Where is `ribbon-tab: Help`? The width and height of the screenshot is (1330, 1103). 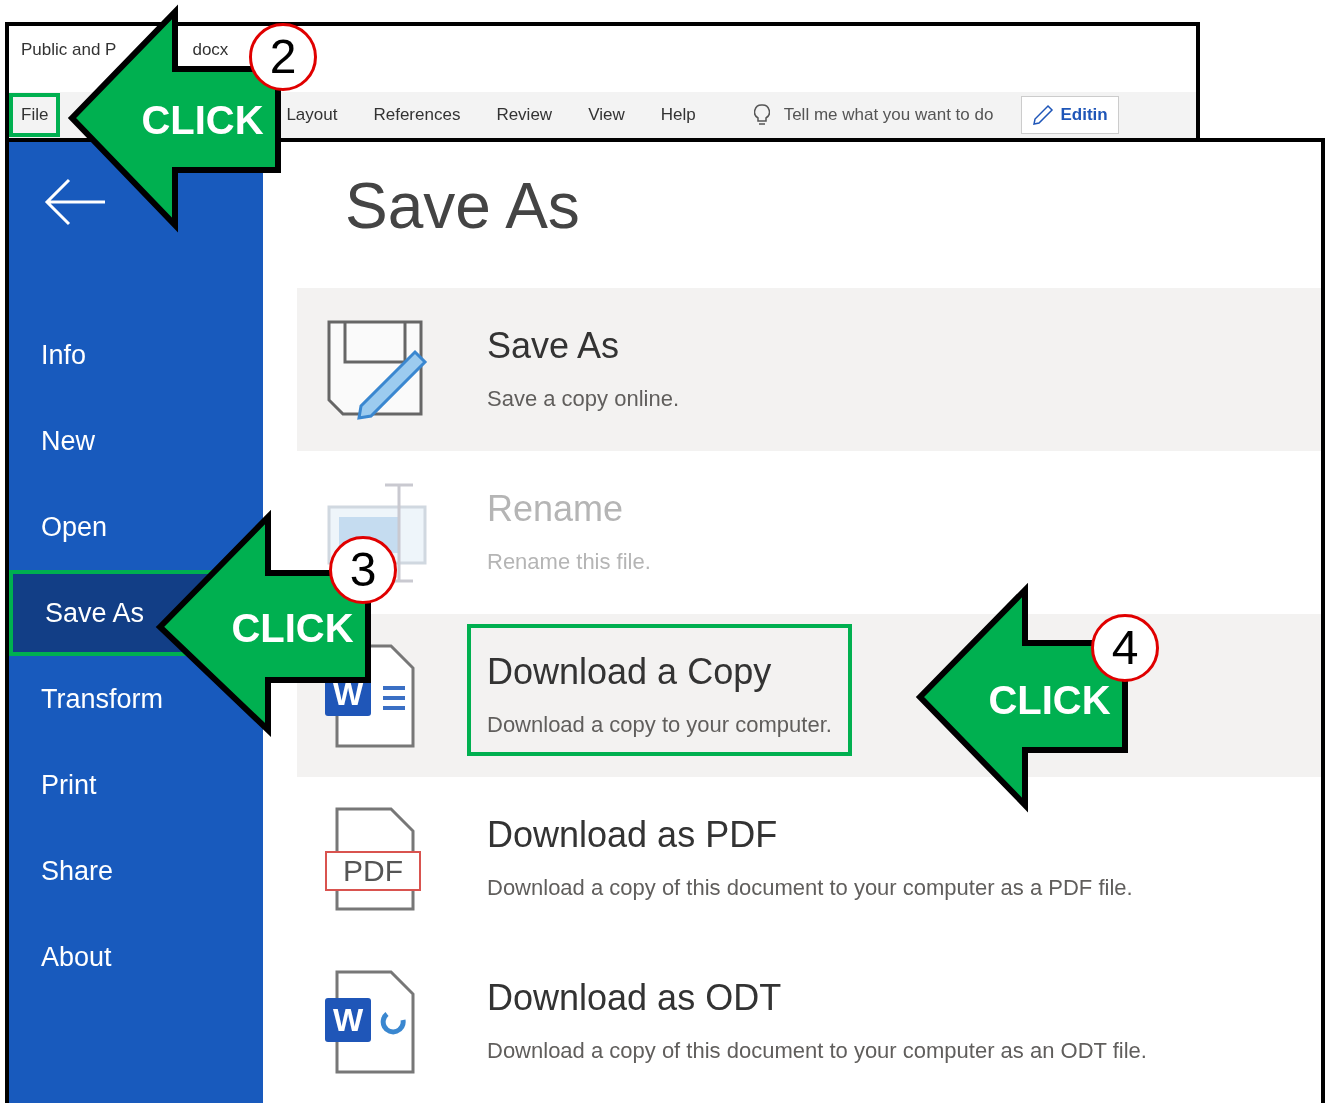 ribbon-tab: Help is located at coordinates (678, 115).